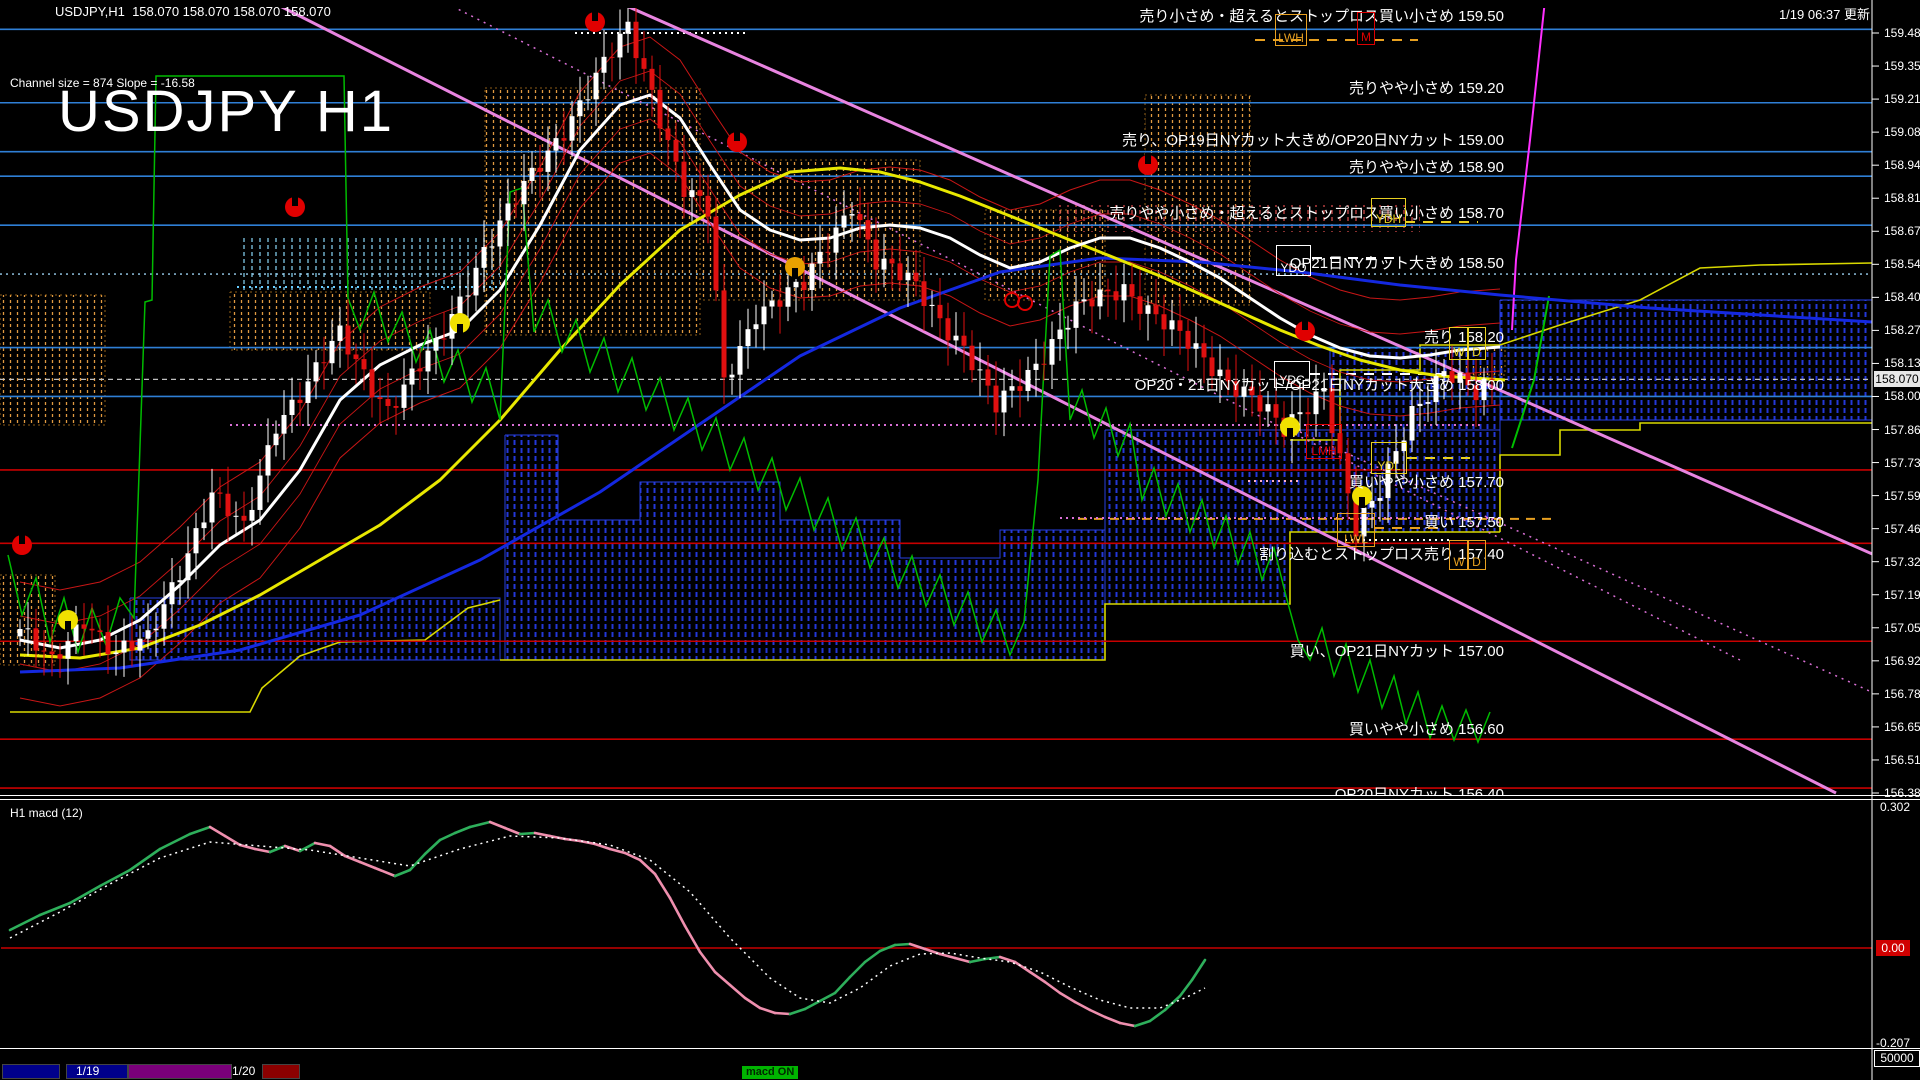 This screenshot has width=1920, height=1080. What do you see at coordinates (1902, 396) in the screenshot?
I see `price-tick-label: 158.000` at bounding box center [1902, 396].